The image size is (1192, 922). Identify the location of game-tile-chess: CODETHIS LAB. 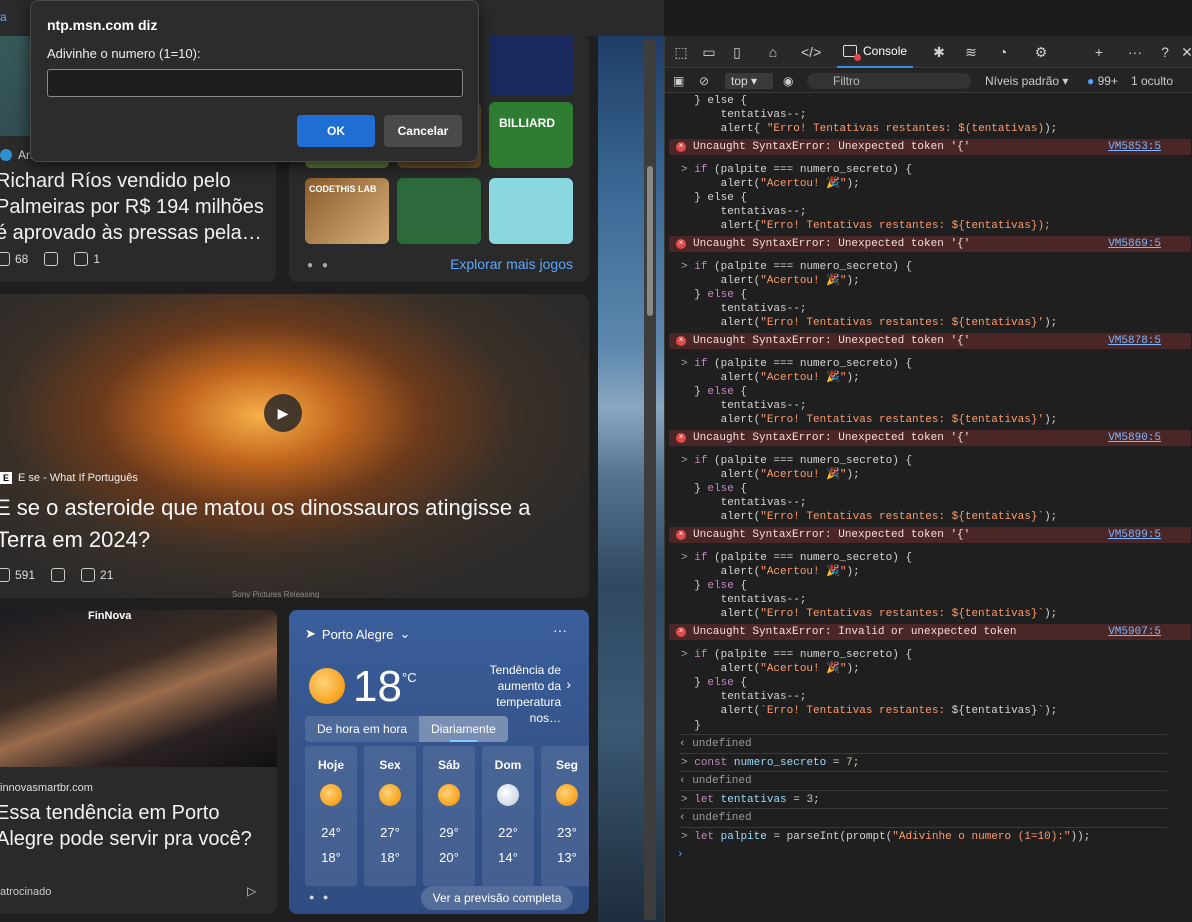
(347, 211).